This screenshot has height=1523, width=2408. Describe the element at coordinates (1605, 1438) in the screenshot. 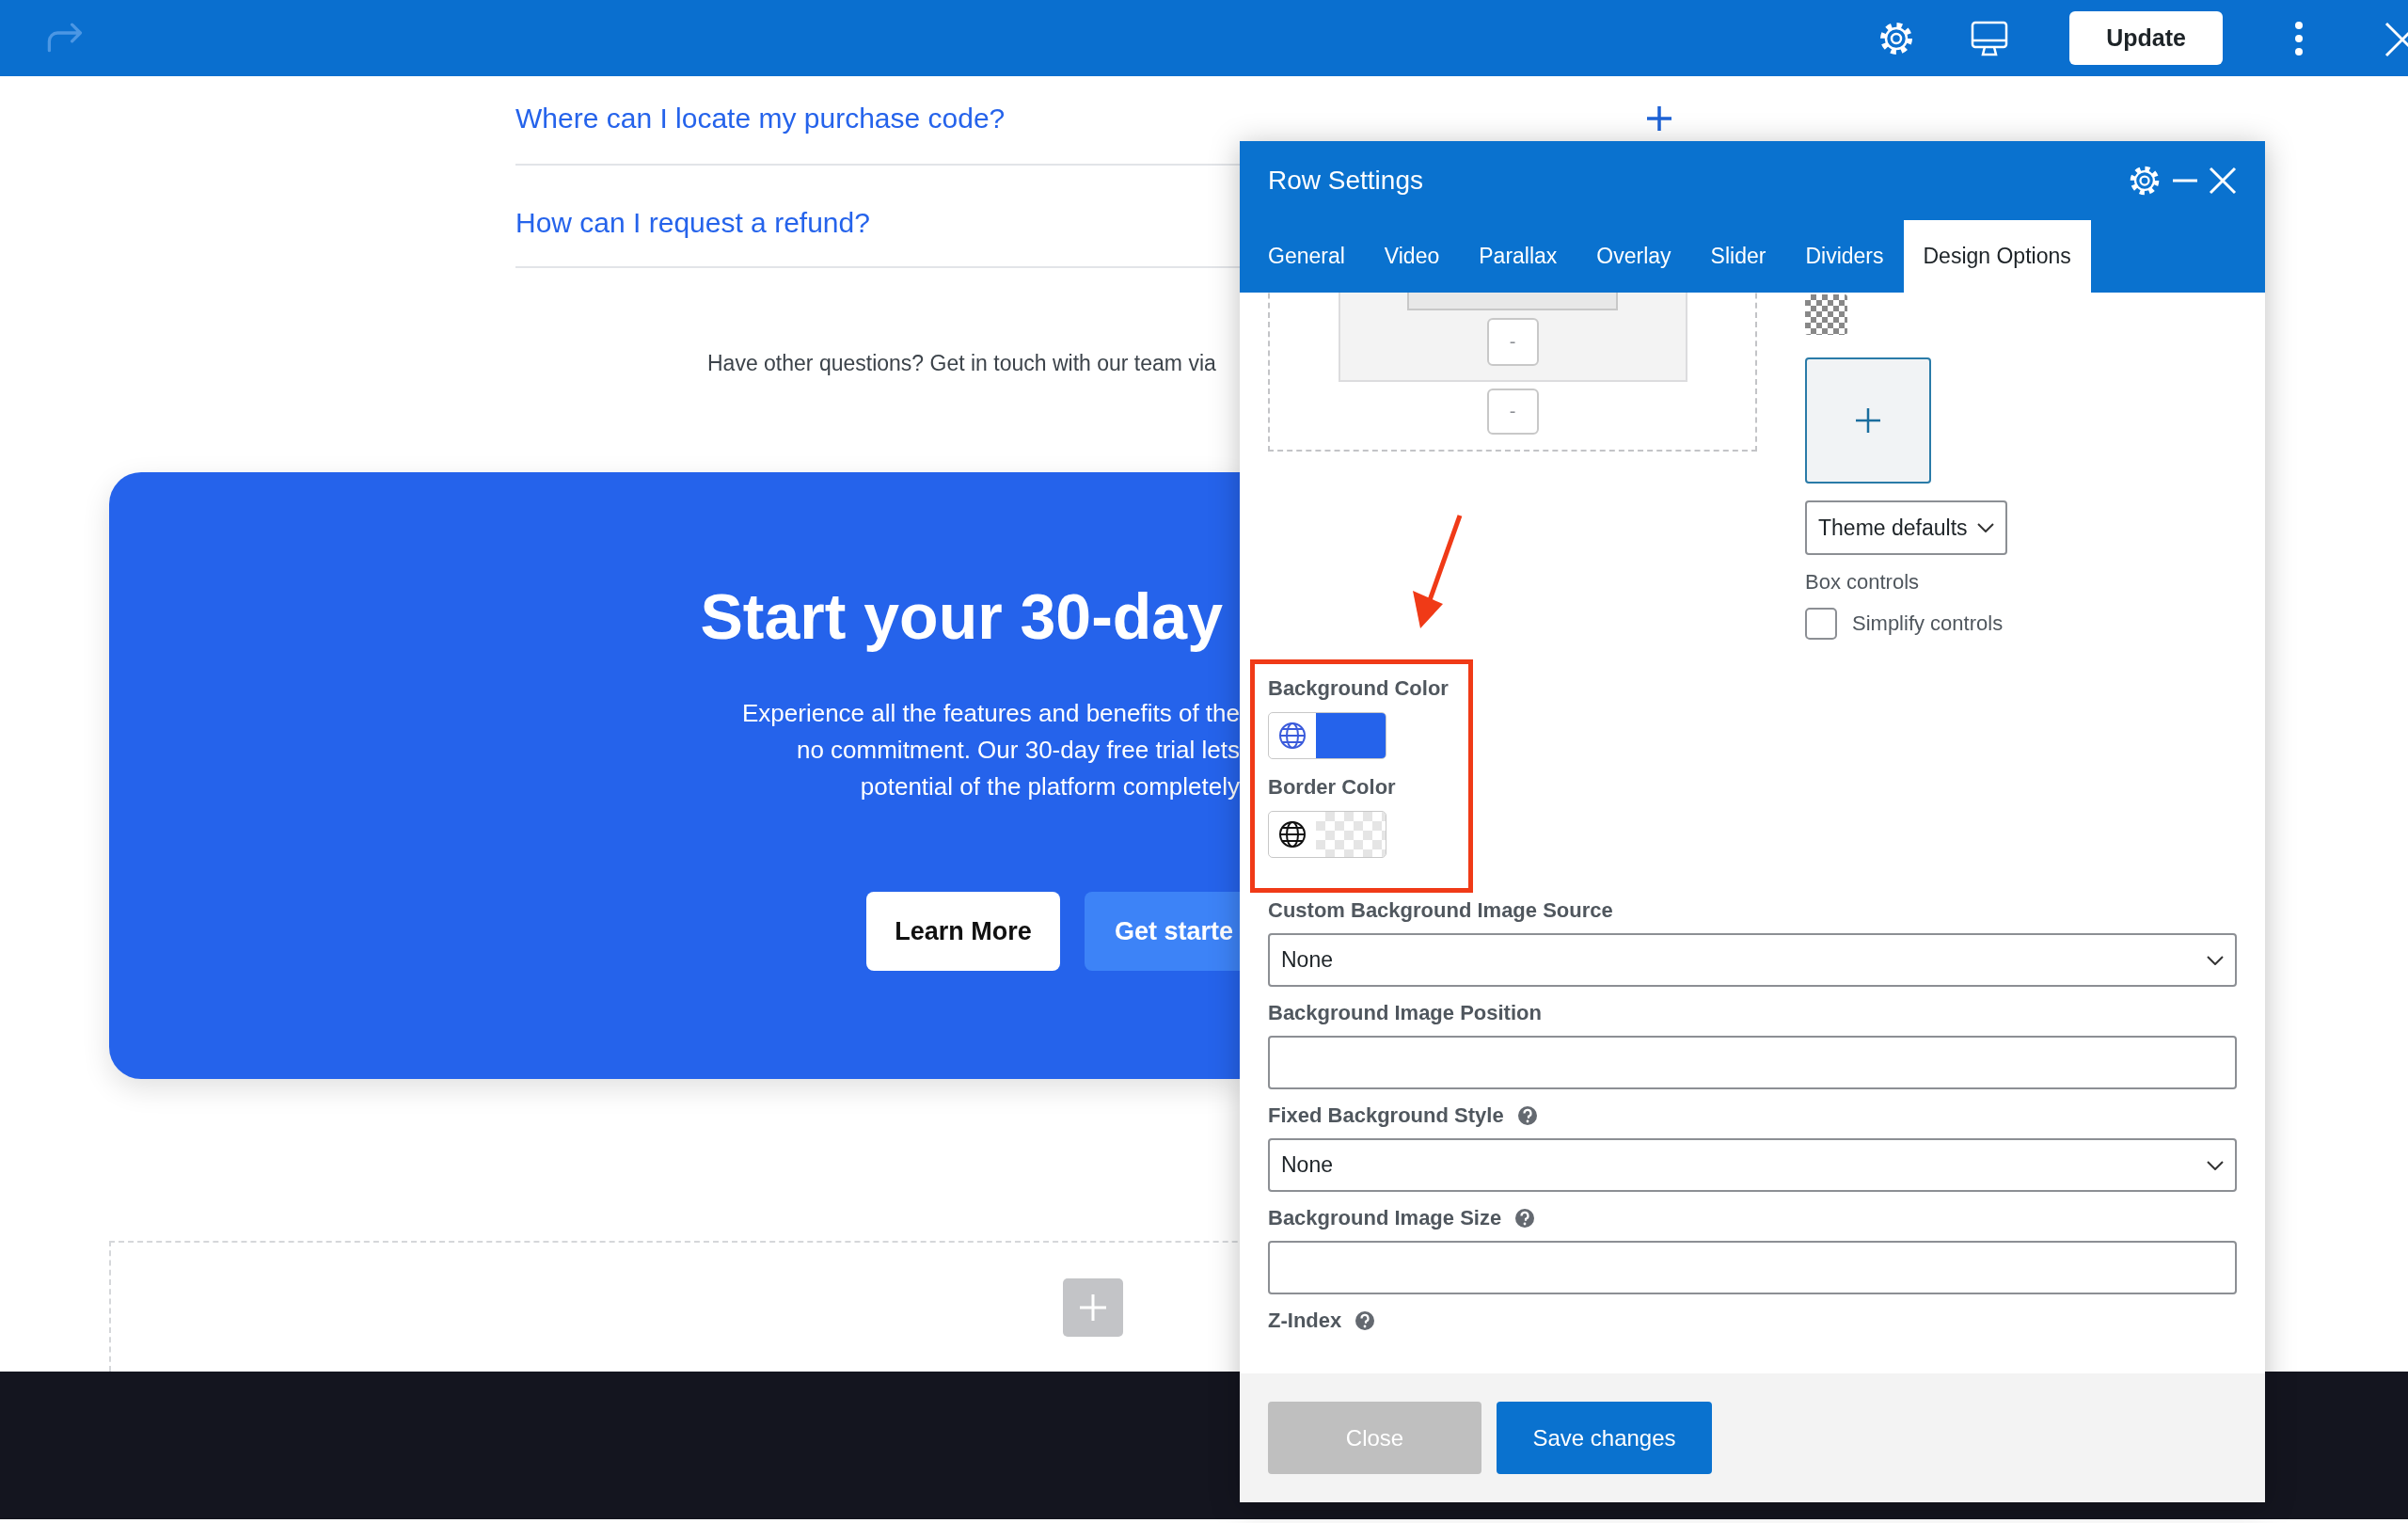

I see `save-button: Save changes` at that location.